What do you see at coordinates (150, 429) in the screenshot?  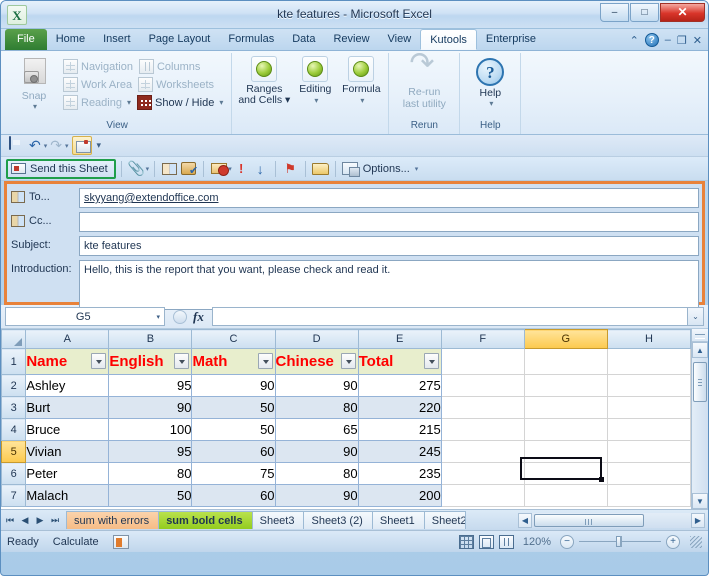 I see `cell-b4: 100` at bounding box center [150, 429].